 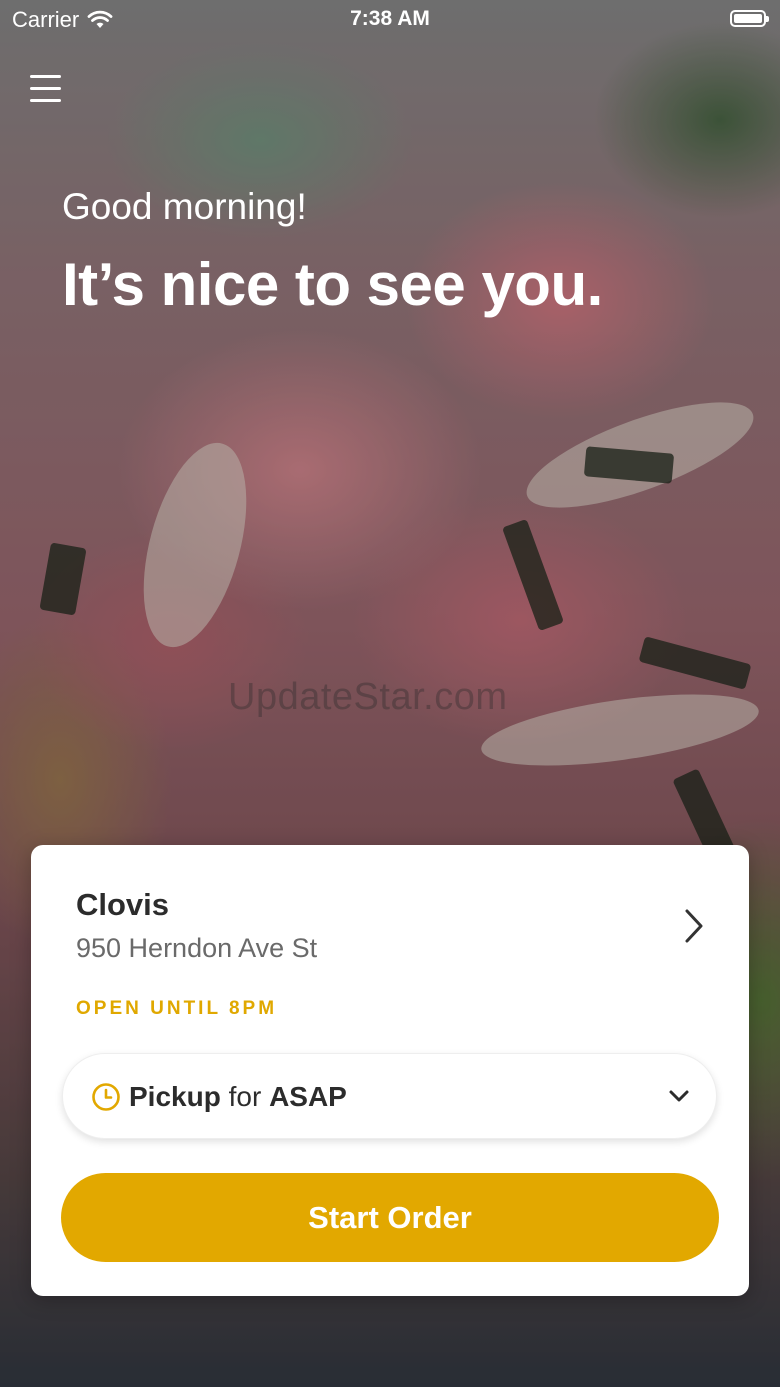 I want to click on menu-icon, so click(x=46, y=89).